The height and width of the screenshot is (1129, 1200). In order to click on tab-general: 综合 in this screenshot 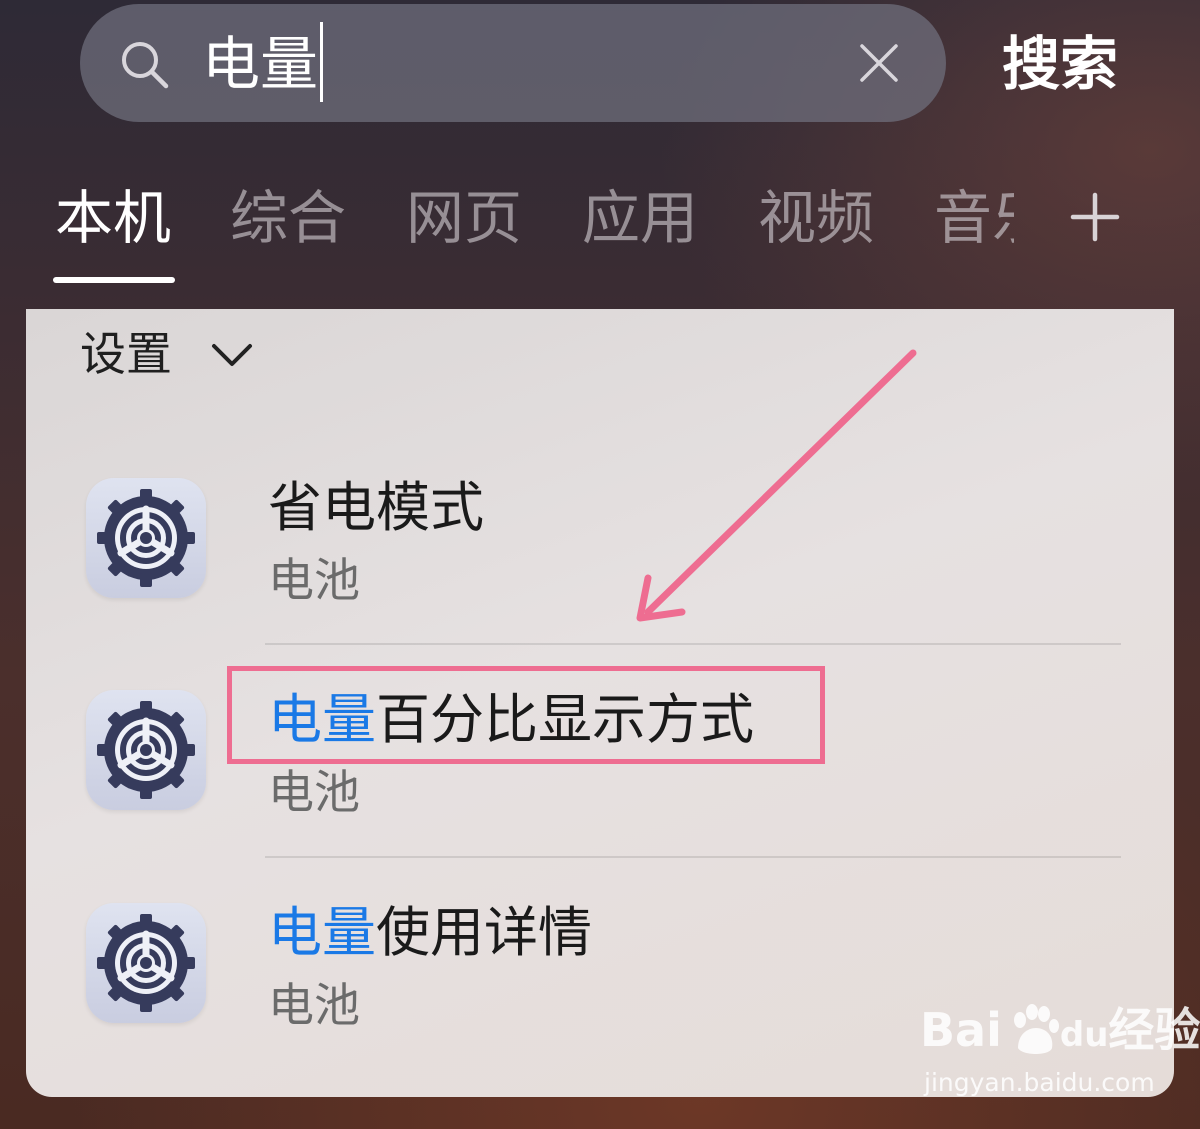, I will do `click(288, 218)`.